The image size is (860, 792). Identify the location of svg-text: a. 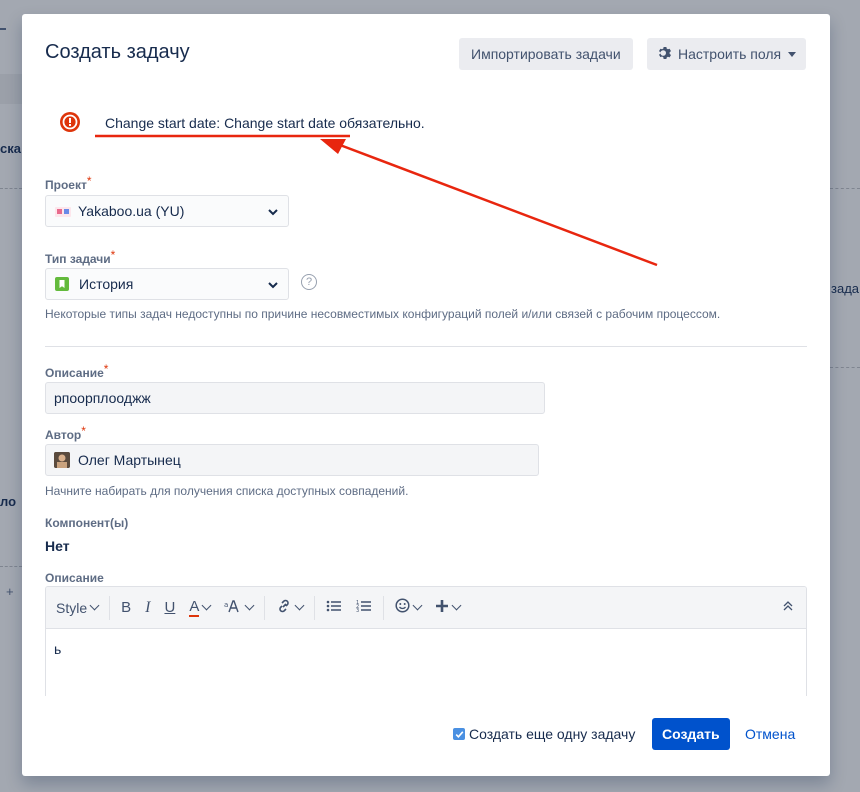
(226, 605).